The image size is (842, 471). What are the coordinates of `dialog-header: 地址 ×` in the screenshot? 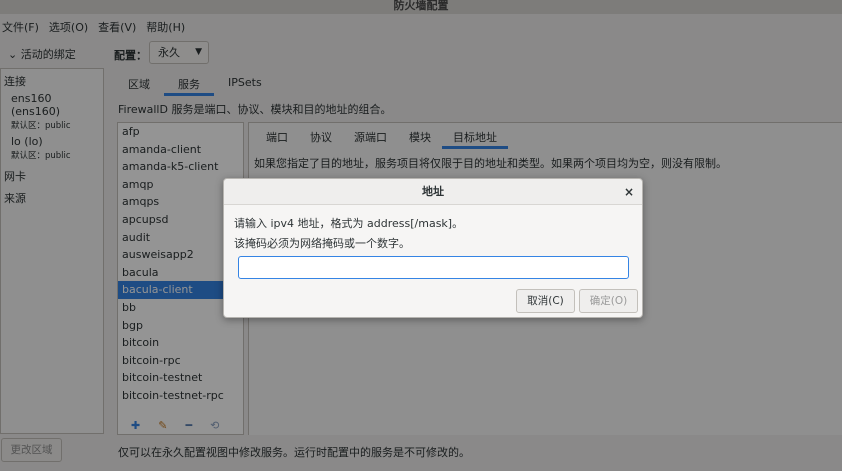 It's located at (433, 192).